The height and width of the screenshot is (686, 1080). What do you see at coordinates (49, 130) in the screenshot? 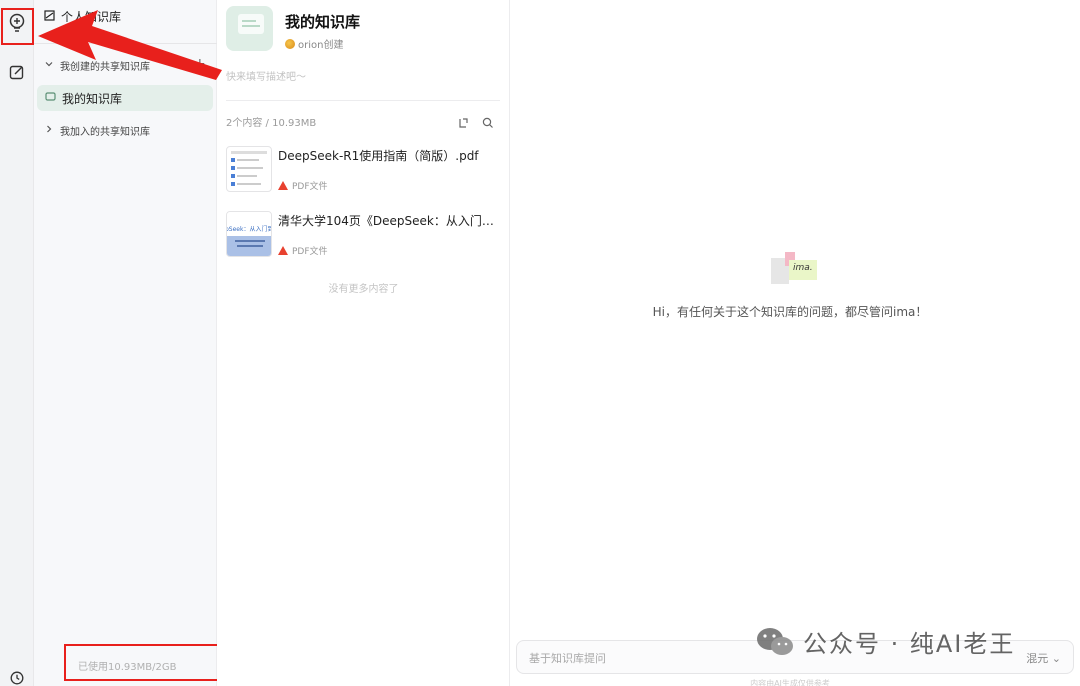
I see `chevron-right-icon` at bounding box center [49, 130].